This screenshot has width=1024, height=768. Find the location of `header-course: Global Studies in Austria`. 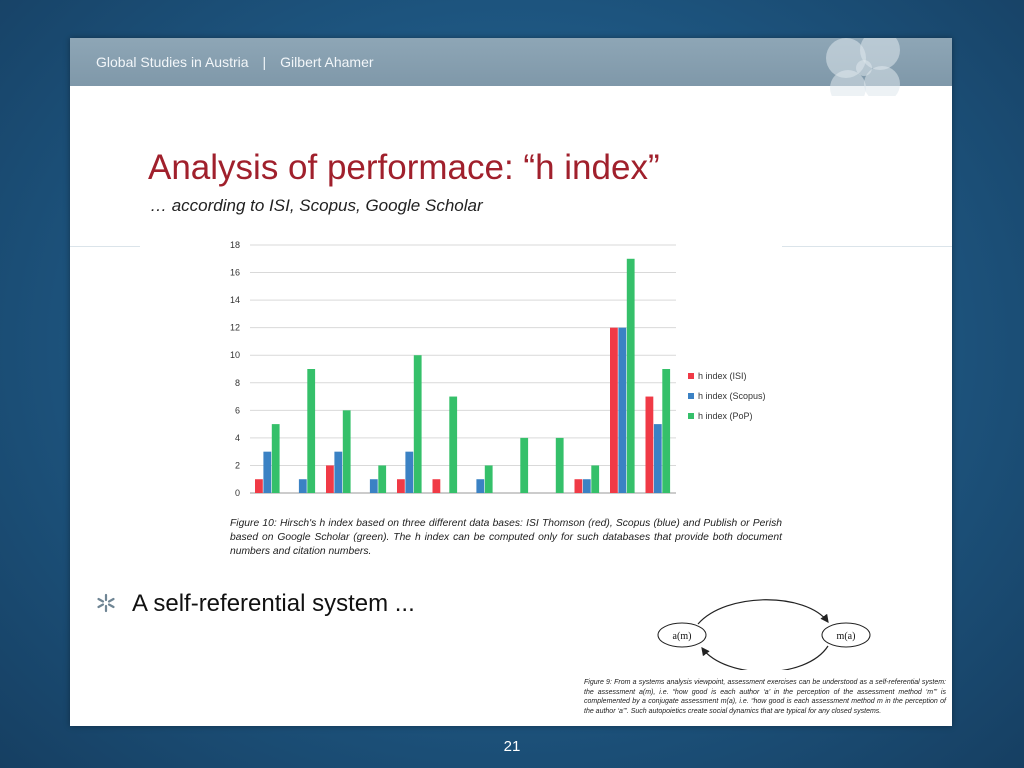

header-course: Global Studies in Austria is located at coordinates (172, 62).